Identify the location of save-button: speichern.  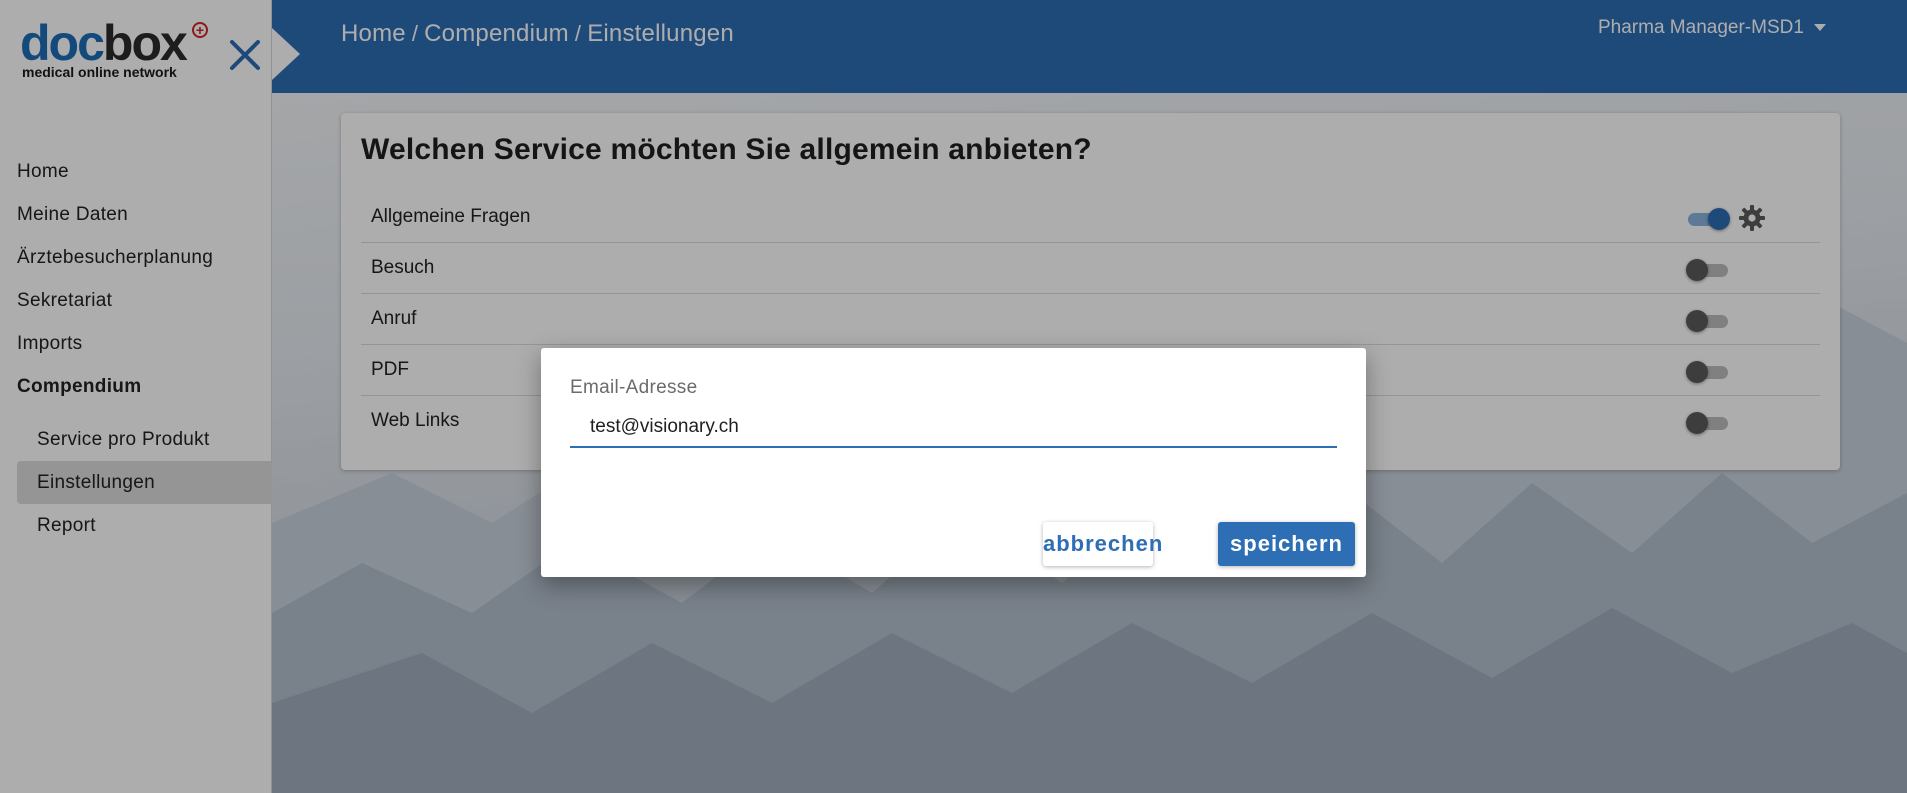
(1286, 544).